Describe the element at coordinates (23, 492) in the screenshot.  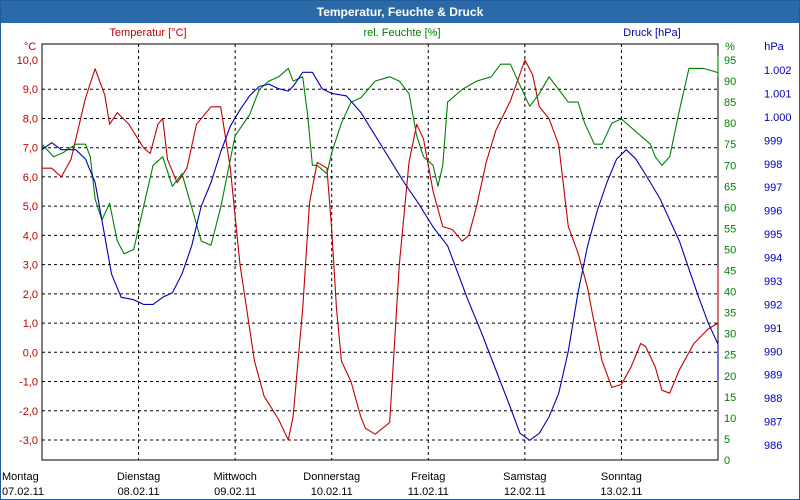
I see `x-axis-date-label: 07.02.11` at that location.